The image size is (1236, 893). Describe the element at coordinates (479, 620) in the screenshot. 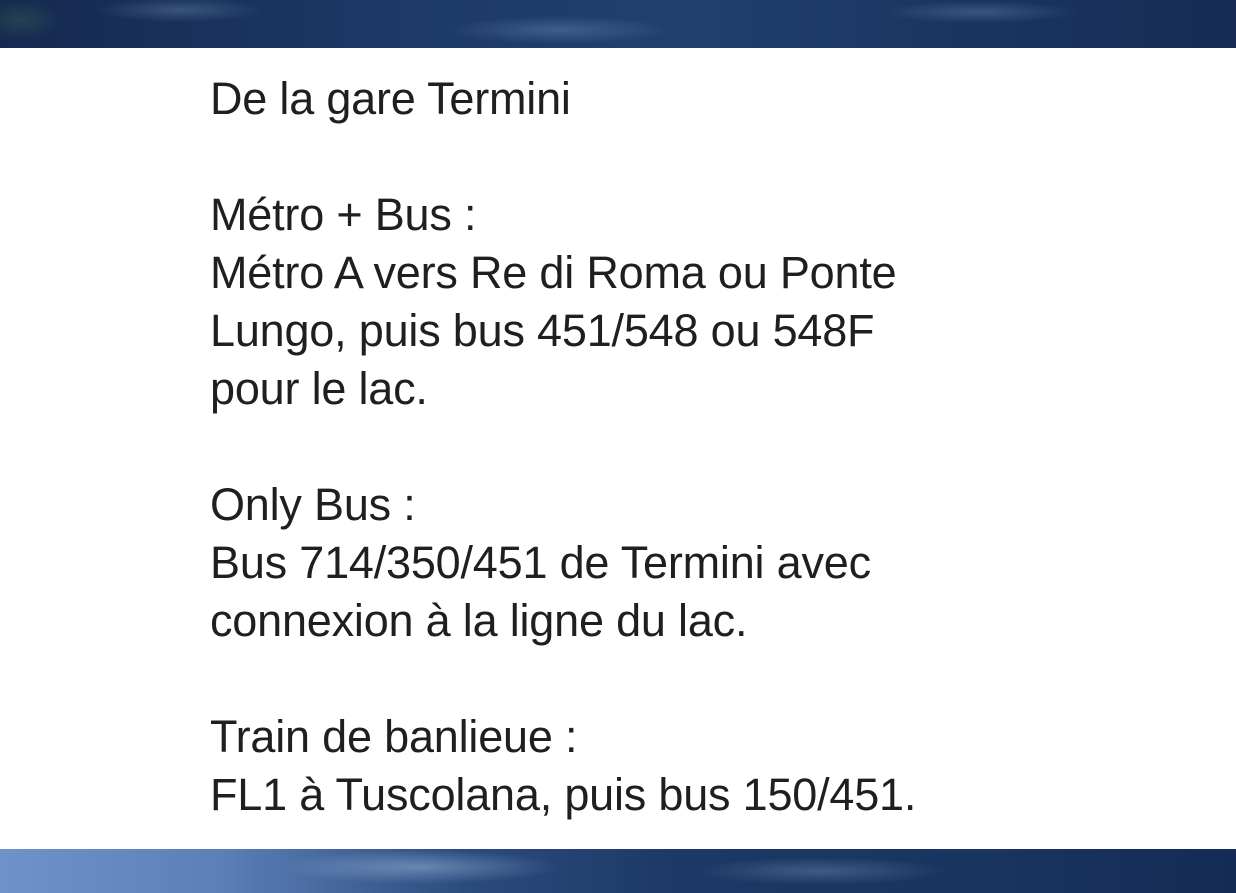

I see `section-line: connexion à la ligne du lac.` at that location.